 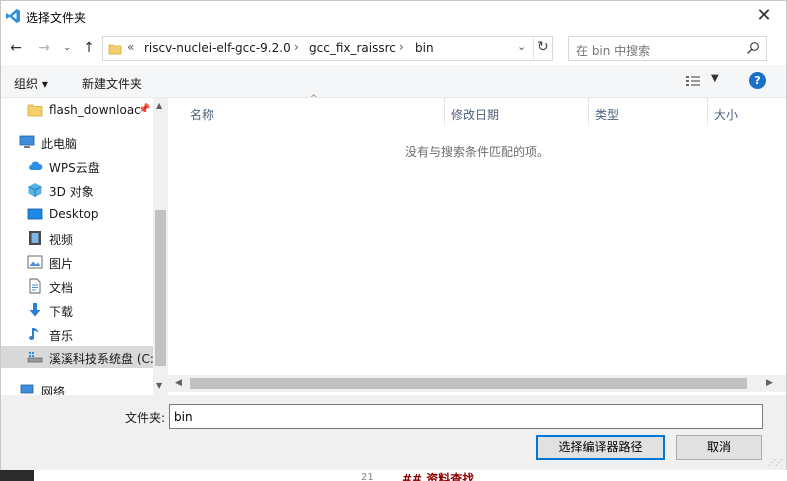 I want to click on tree-item-documents: 文档, so click(x=77, y=286).